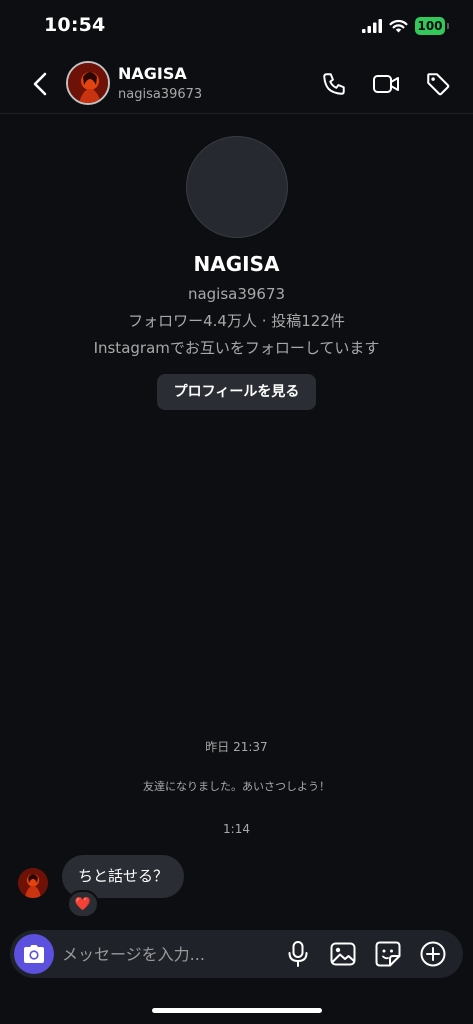 The width and height of the screenshot is (473, 1024). I want to click on home-indicator, so click(237, 1010).